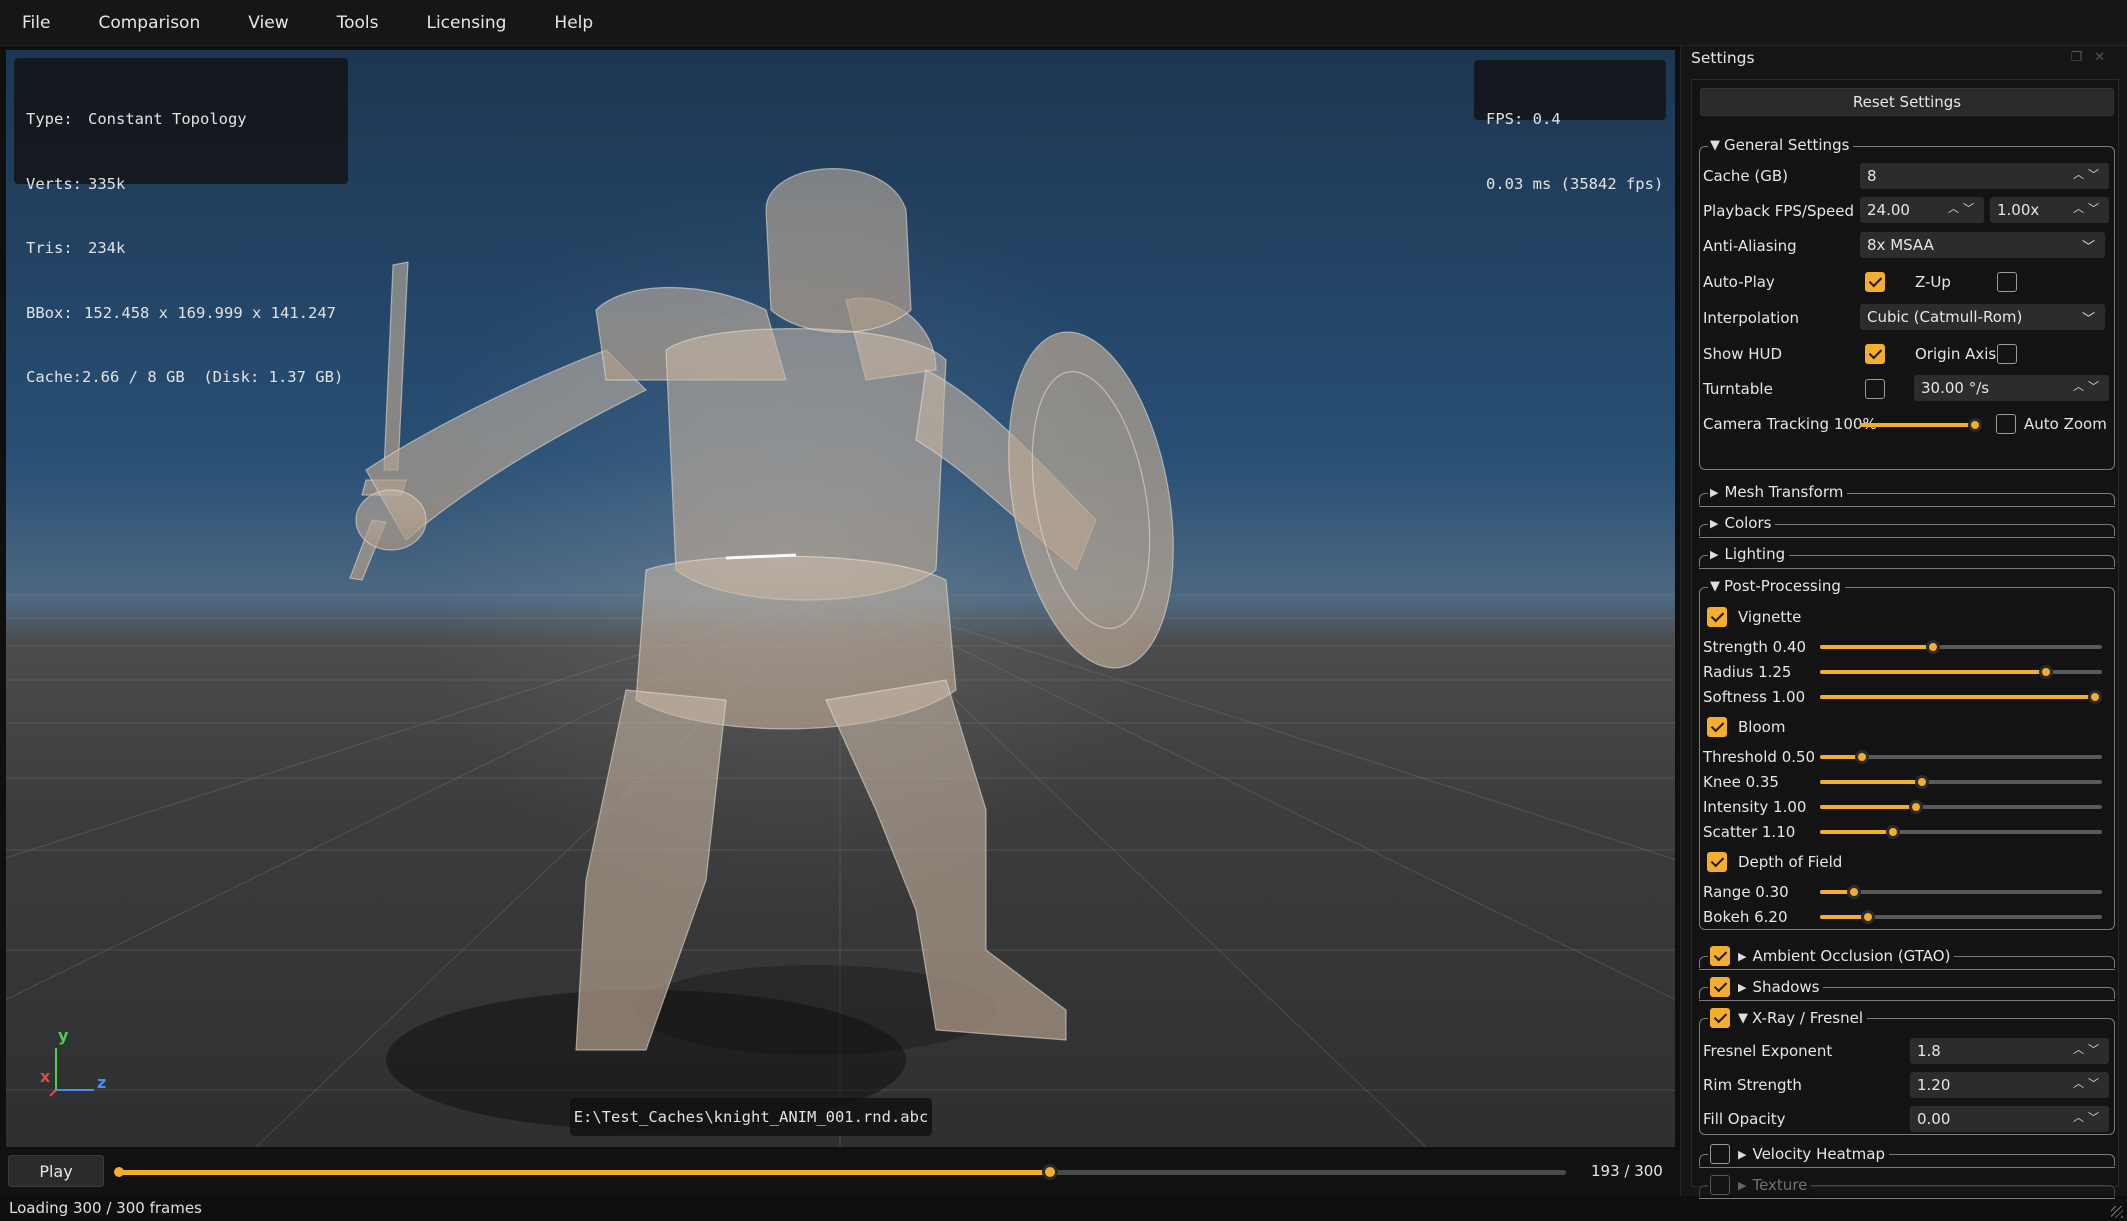 The width and height of the screenshot is (2127, 1221). Describe the element at coordinates (2009, 1051) in the screenshot. I see `fresnel-exponent-input: 1.8 ︿﹀` at that location.